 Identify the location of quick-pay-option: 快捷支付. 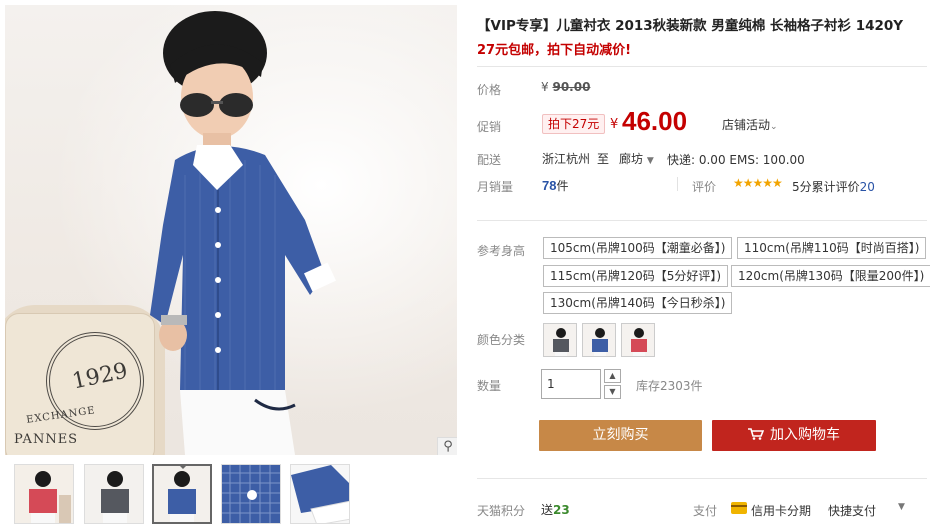
(852, 510).